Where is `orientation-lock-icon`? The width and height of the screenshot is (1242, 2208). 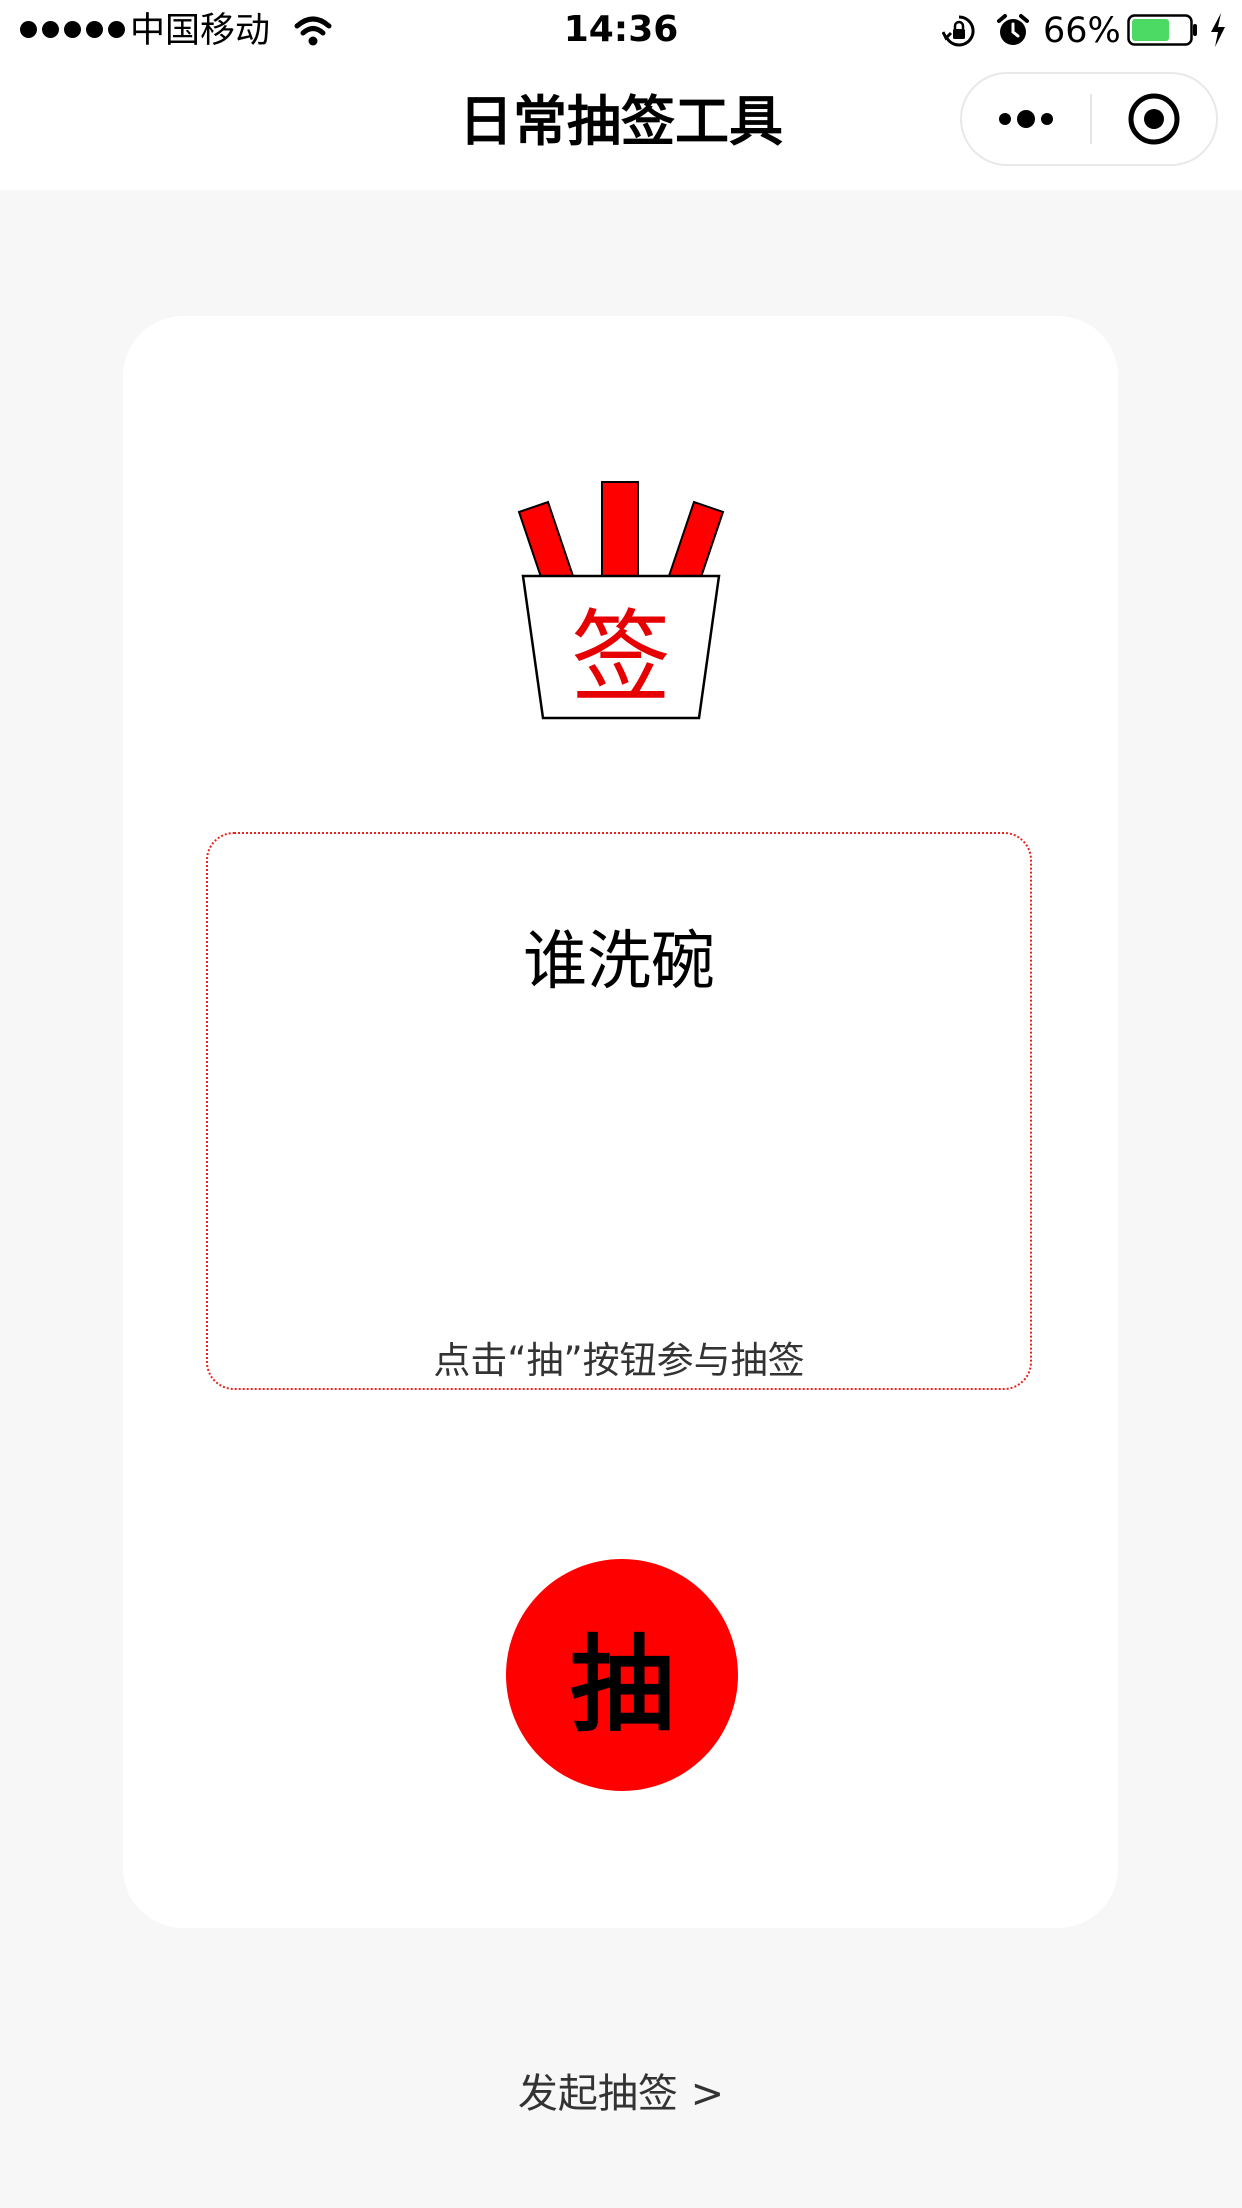 orientation-lock-icon is located at coordinates (958, 31).